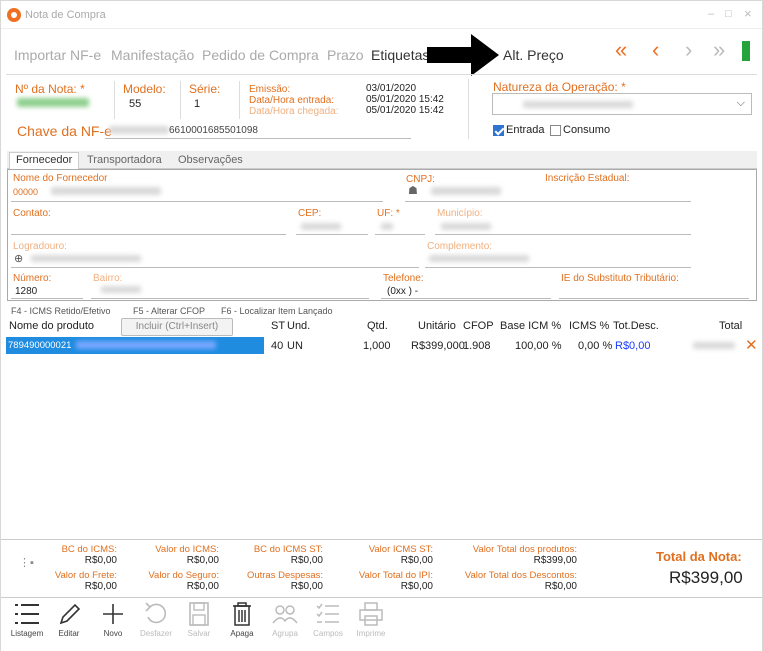  I want to click on logradouro-field, so click(86, 258).